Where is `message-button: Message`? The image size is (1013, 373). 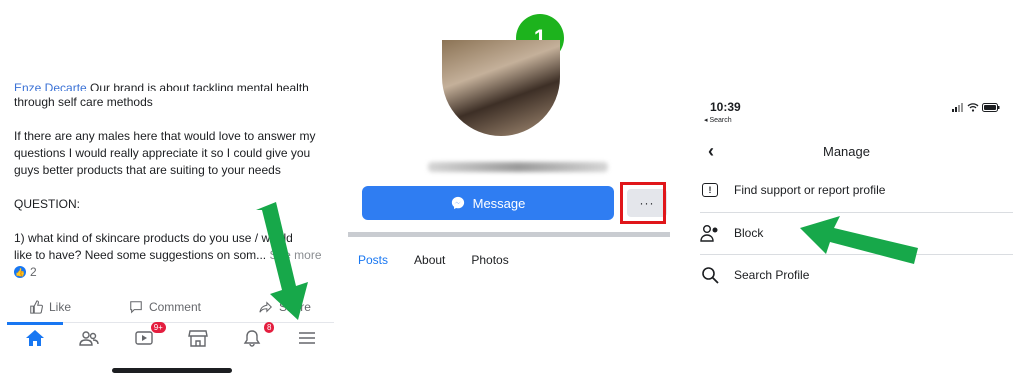 message-button: Message is located at coordinates (488, 203).